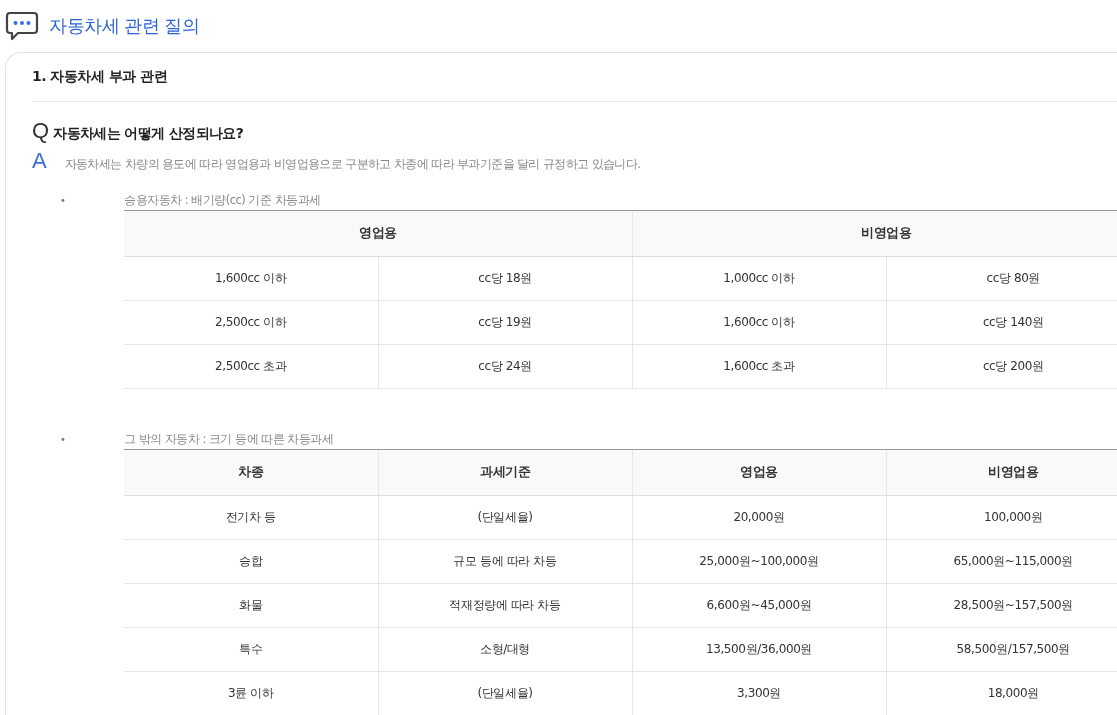 This screenshot has height=715, width=1117. I want to click on section-title: 1. 자동차세 부과 관련, so click(100, 76).